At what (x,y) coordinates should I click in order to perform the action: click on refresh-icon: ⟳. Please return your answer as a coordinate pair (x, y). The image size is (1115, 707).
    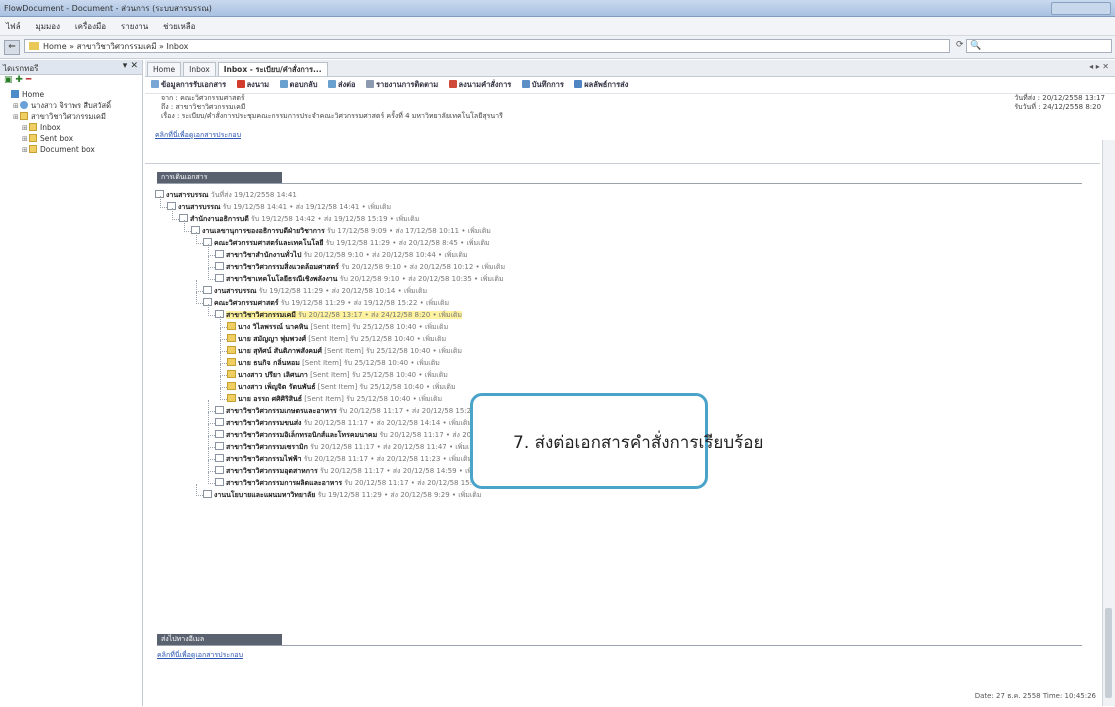
    Looking at the image, I should click on (960, 45).